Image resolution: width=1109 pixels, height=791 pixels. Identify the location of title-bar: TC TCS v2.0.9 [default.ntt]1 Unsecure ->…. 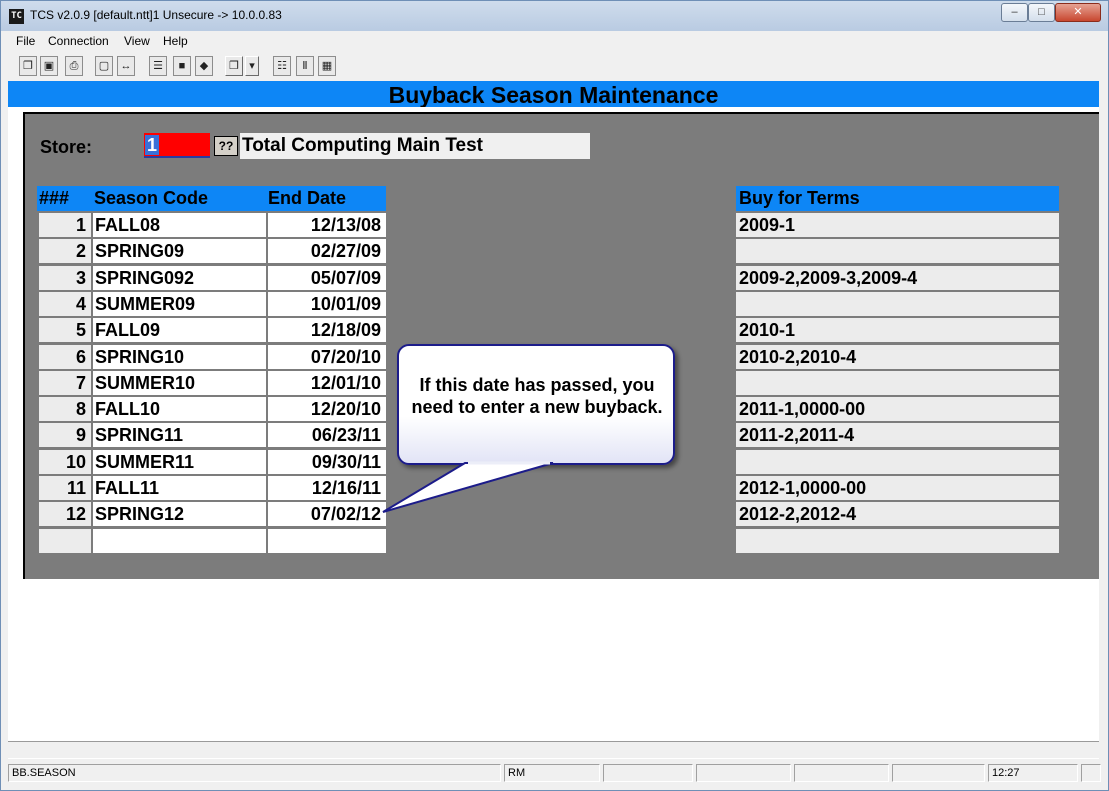
(554, 16).